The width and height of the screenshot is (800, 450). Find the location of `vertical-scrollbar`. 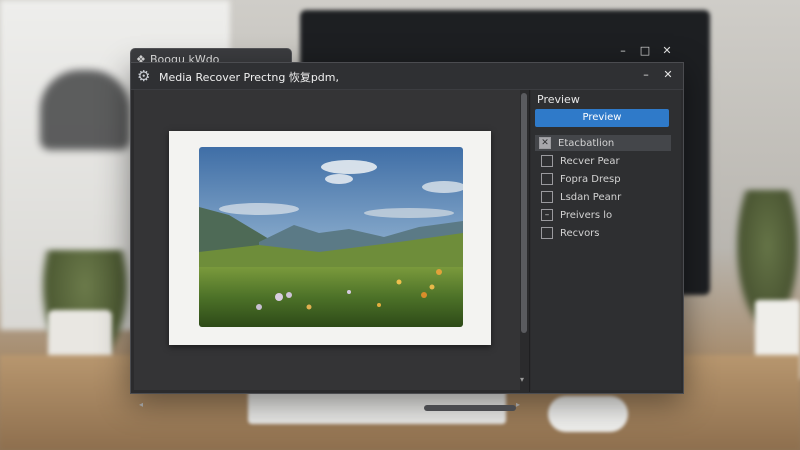

vertical-scrollbar is located at coordinates (524, 213).